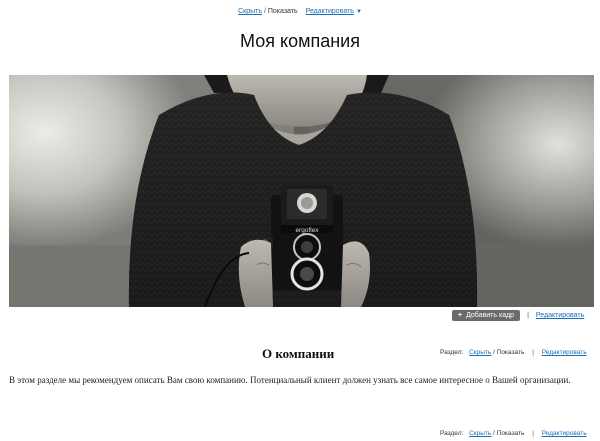 This screenshot has height=441, width=600. I want to click on section-title: О компании, so click(298, 353).